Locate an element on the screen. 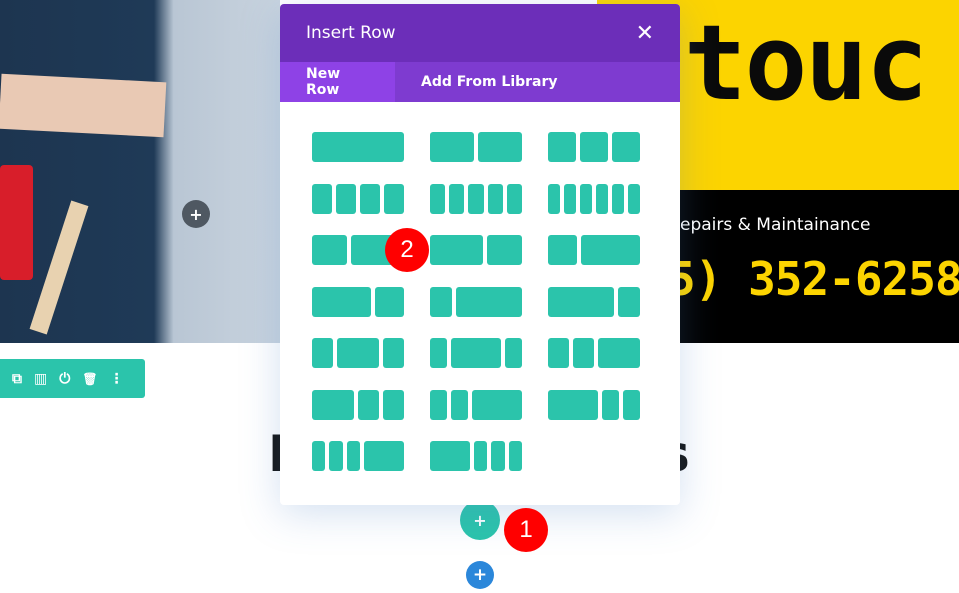 The width and height of the screenshot is (959, 593). trash-icon: 🗑 is located at coordinates (89, 379).